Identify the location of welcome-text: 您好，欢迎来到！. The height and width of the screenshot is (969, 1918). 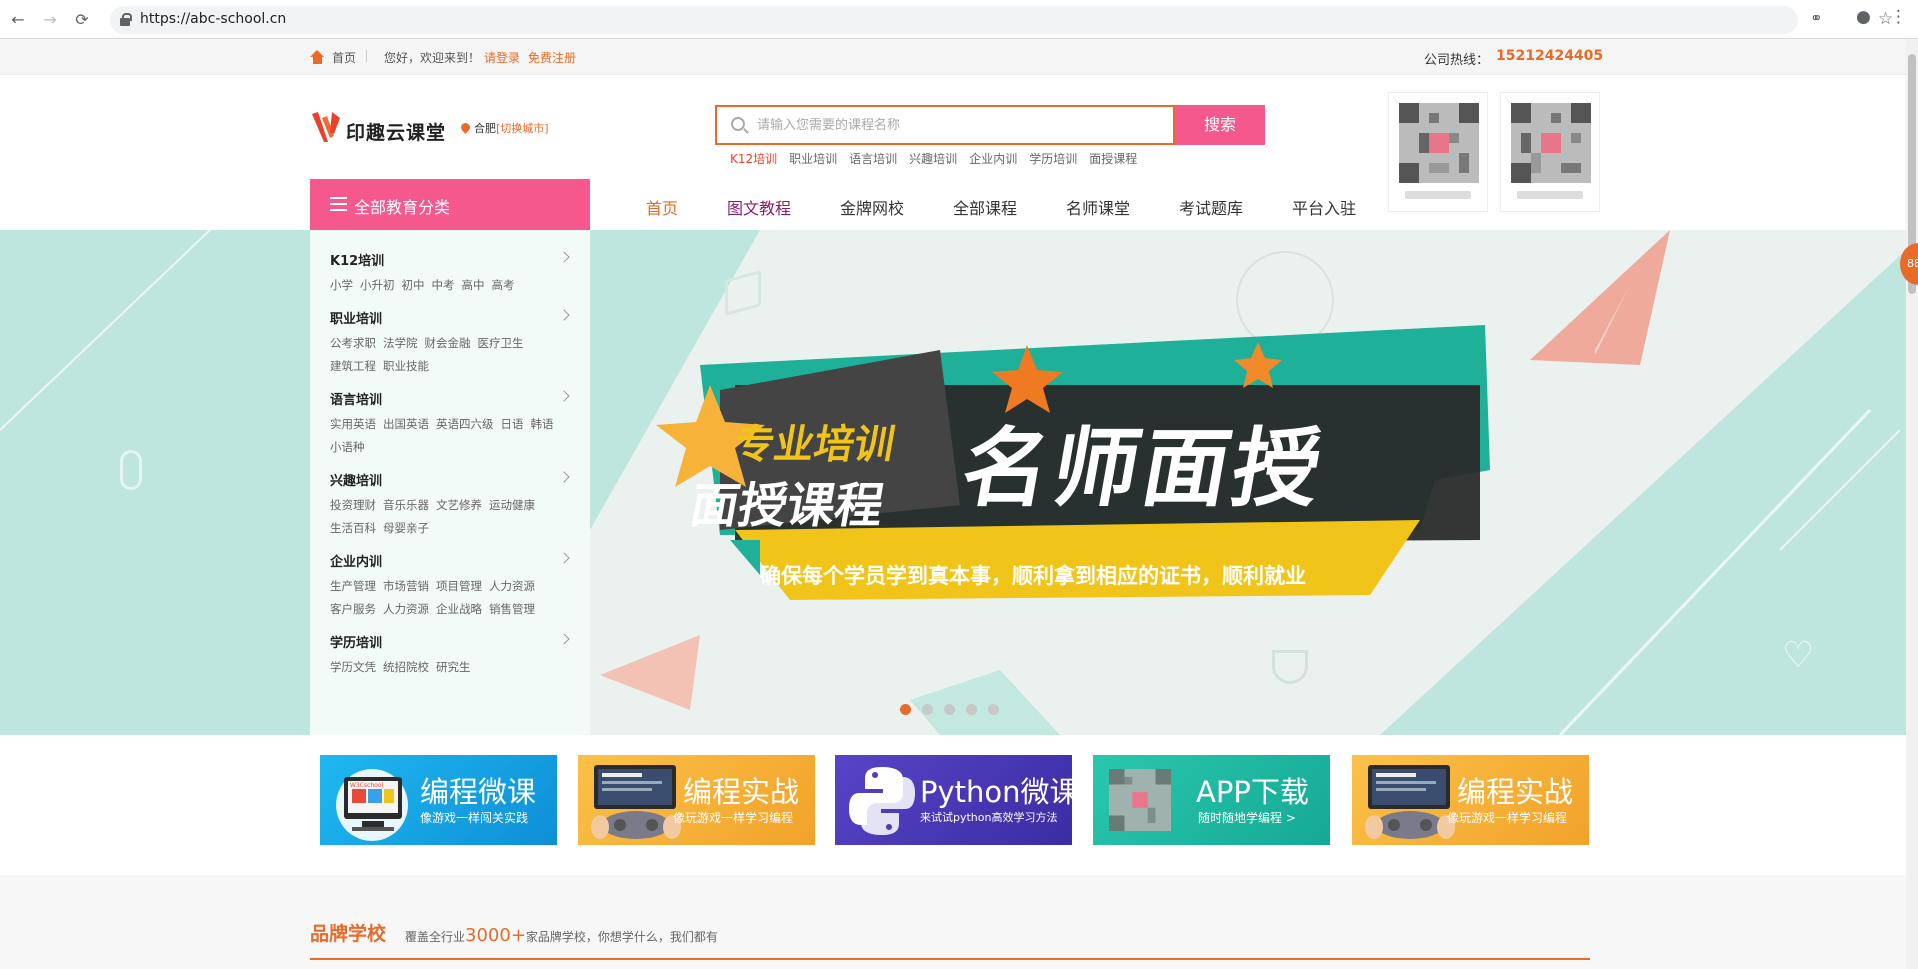
(432, 58).